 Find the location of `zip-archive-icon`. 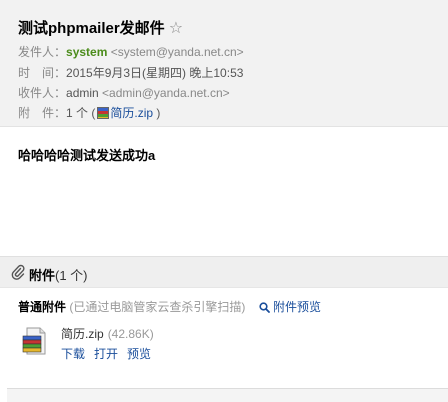

zip-archive-icon is located at coordinates (34, 341).